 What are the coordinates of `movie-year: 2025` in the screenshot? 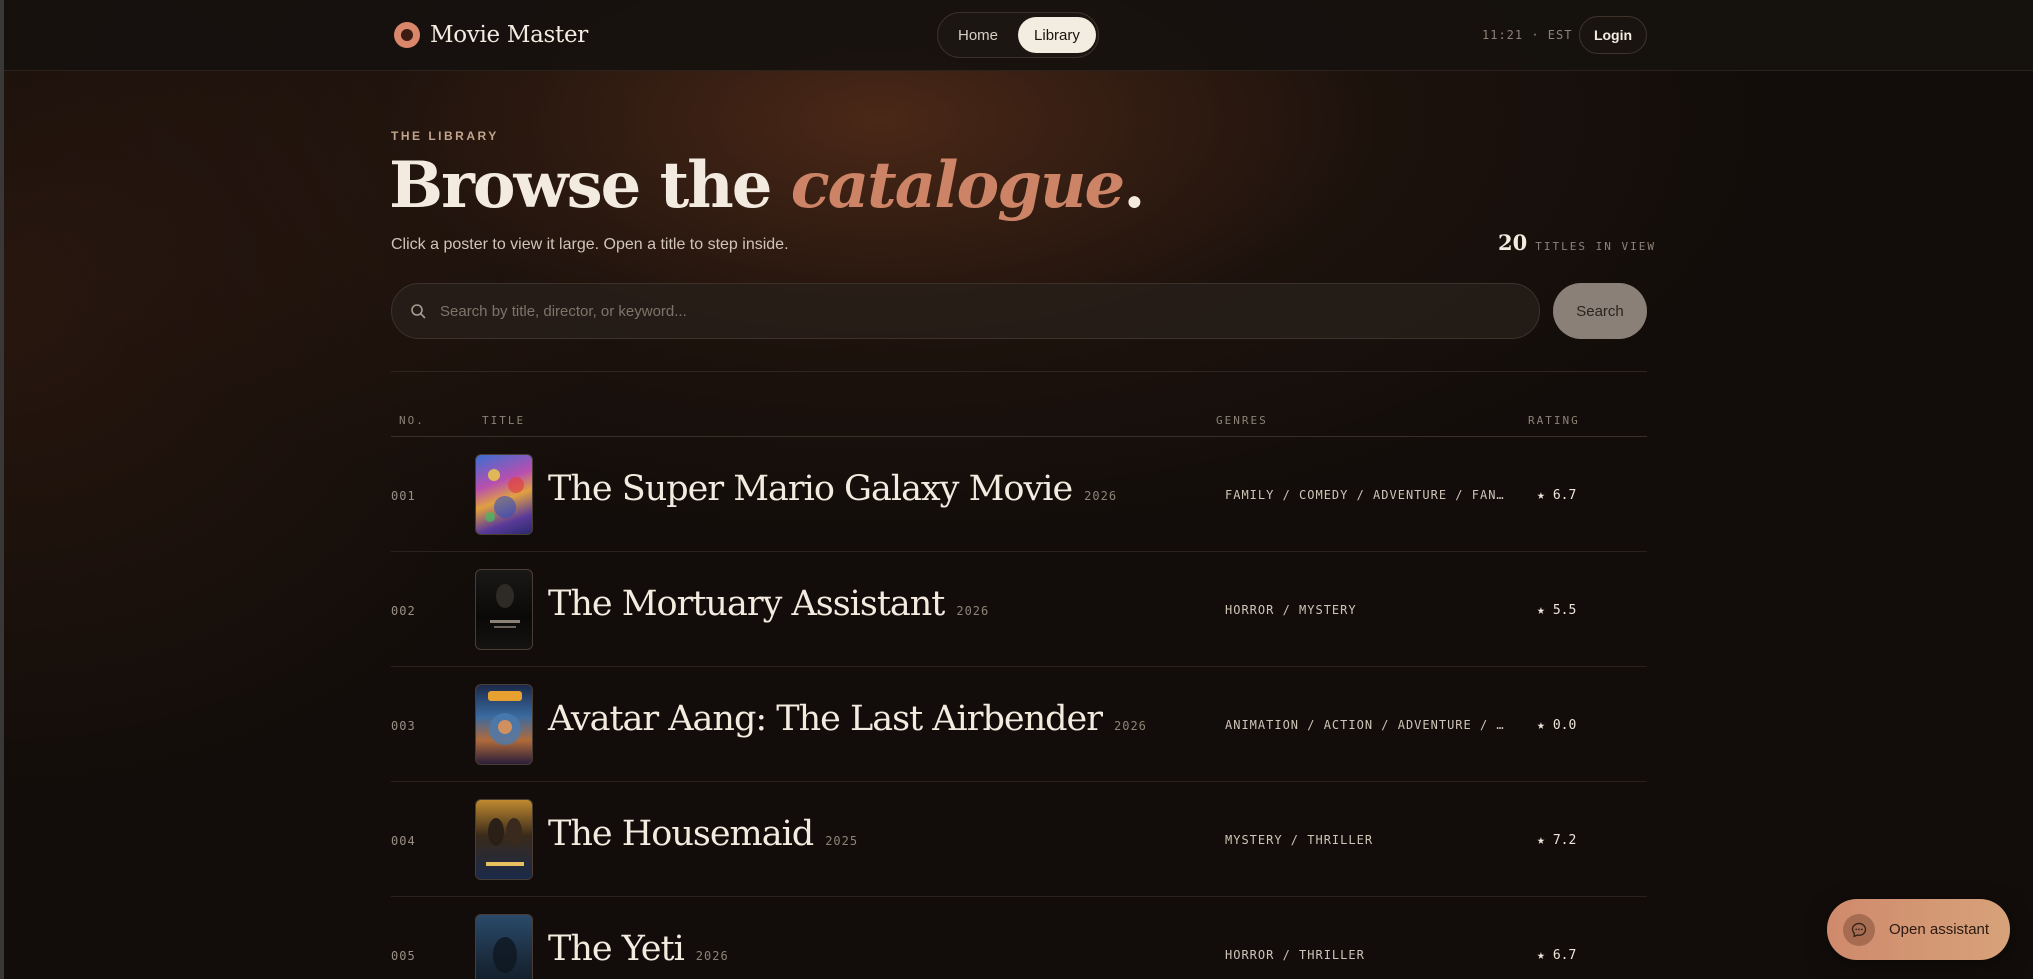 It's located at (842, 841).